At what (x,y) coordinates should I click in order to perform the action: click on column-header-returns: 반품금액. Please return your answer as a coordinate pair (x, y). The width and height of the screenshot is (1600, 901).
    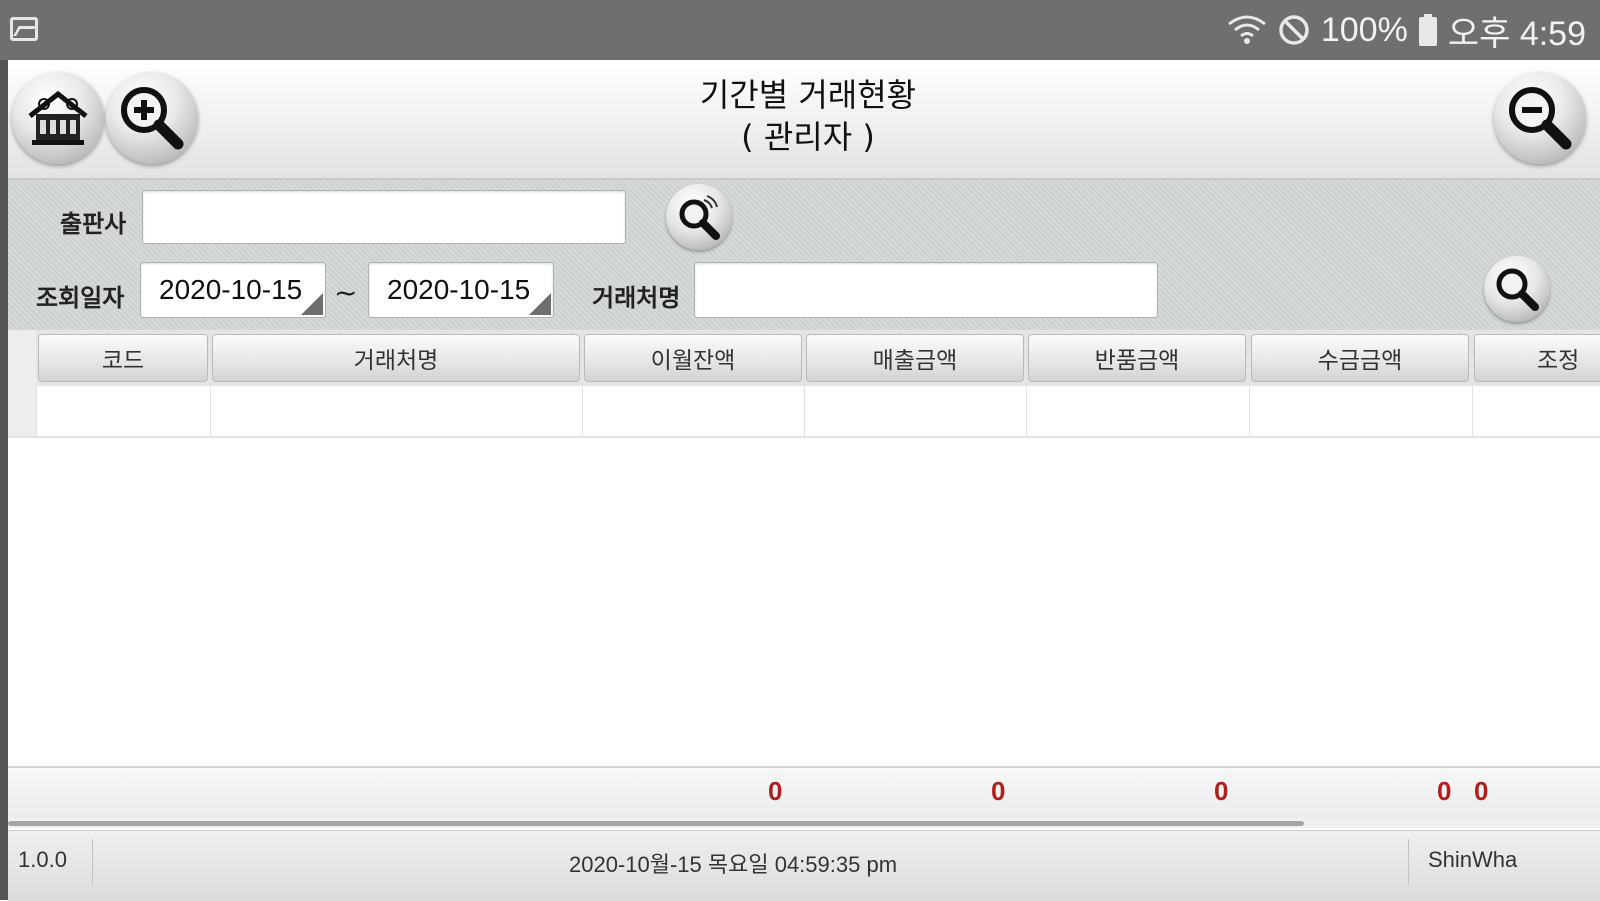
    Looking at the image, I should click on (1137, 358).